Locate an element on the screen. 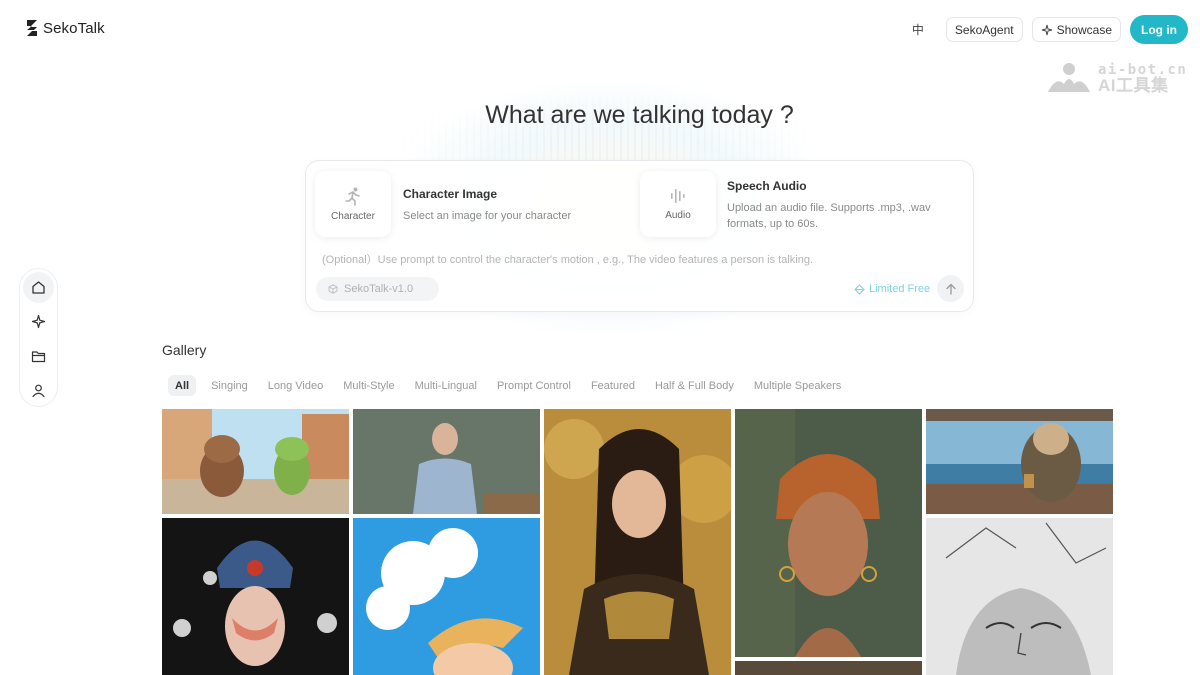  app-logo: SekoTalk is located at coordinates (65, 28).